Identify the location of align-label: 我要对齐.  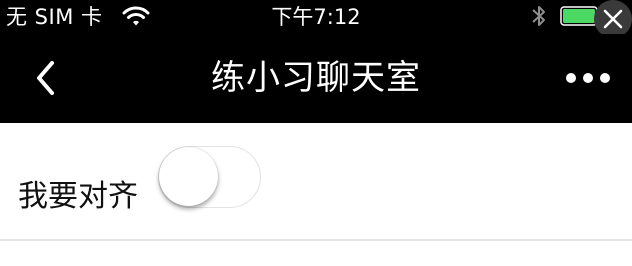
(78, 196).